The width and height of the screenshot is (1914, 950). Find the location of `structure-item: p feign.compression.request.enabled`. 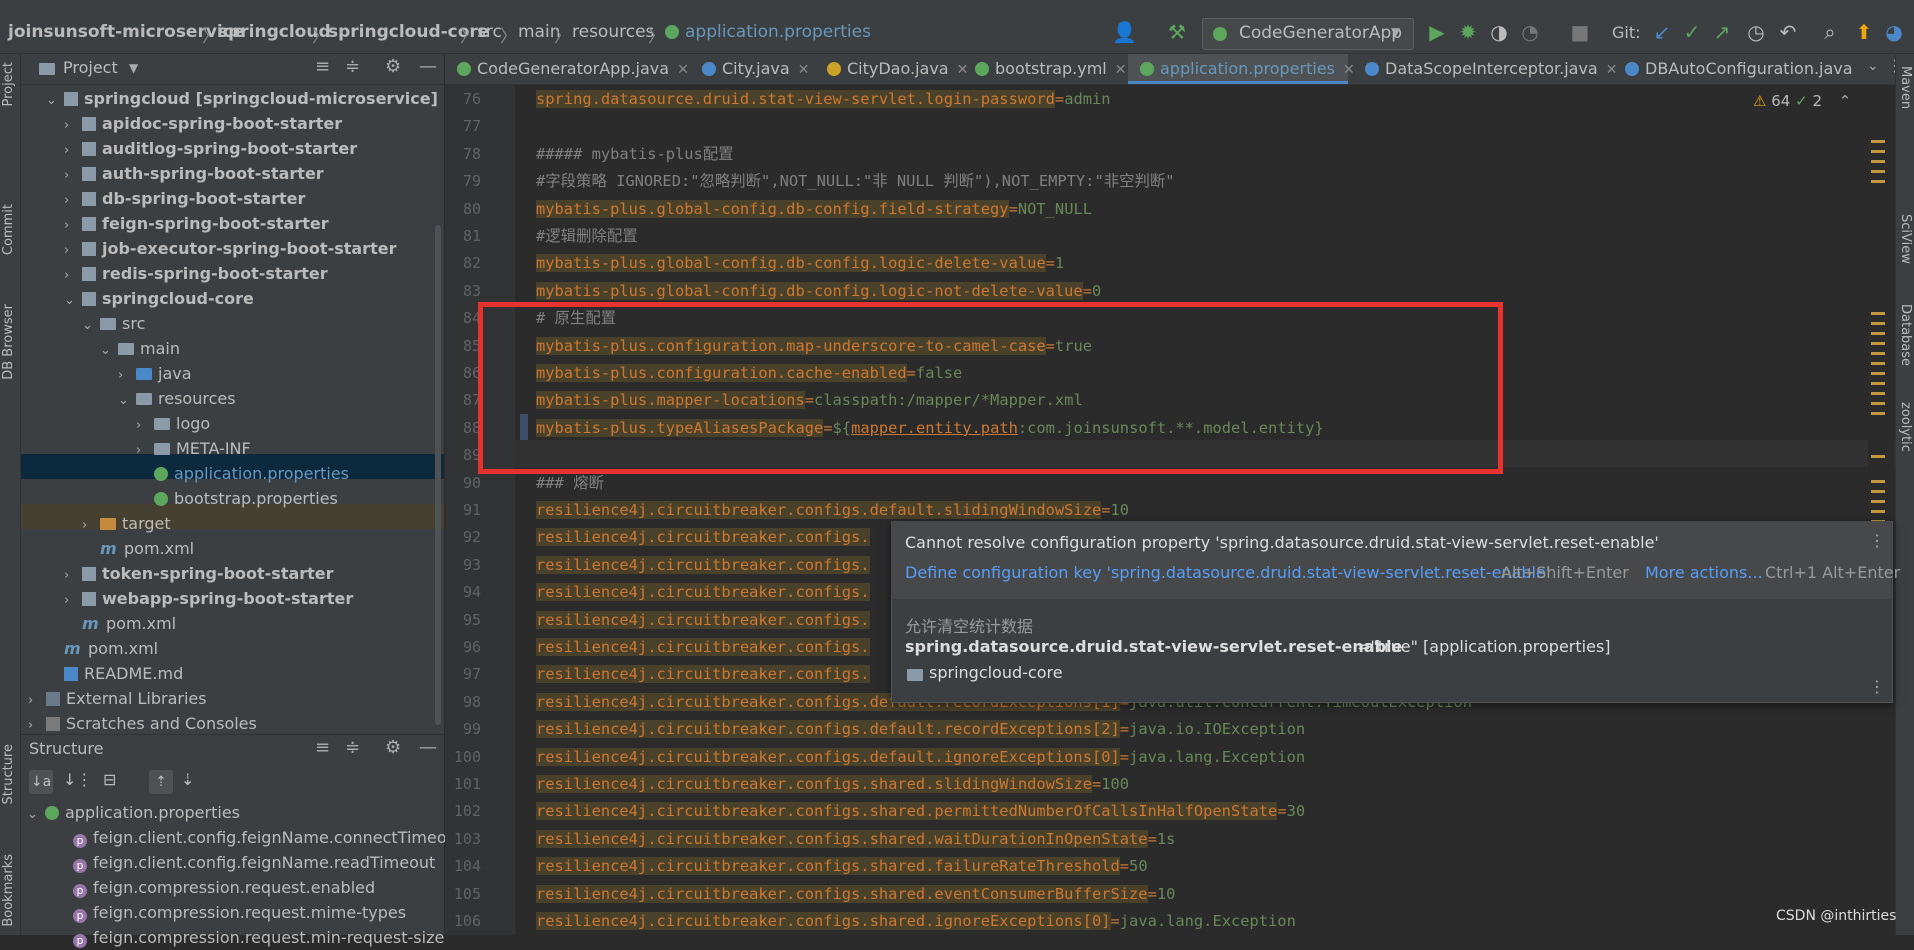

structure-item: p feign.compression.request.enabled is located at coordinates (224, 887).